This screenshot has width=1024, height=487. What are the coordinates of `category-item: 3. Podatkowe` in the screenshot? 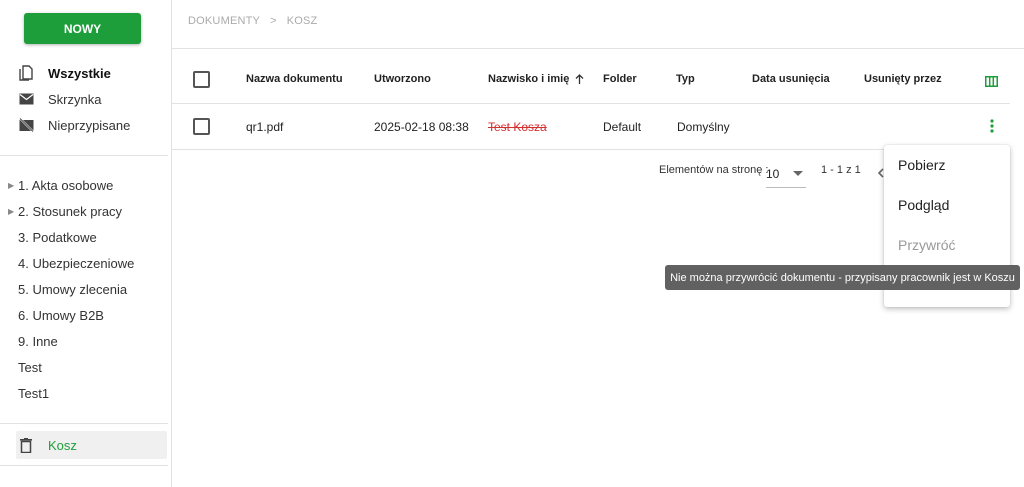 It's located at (52, 237).